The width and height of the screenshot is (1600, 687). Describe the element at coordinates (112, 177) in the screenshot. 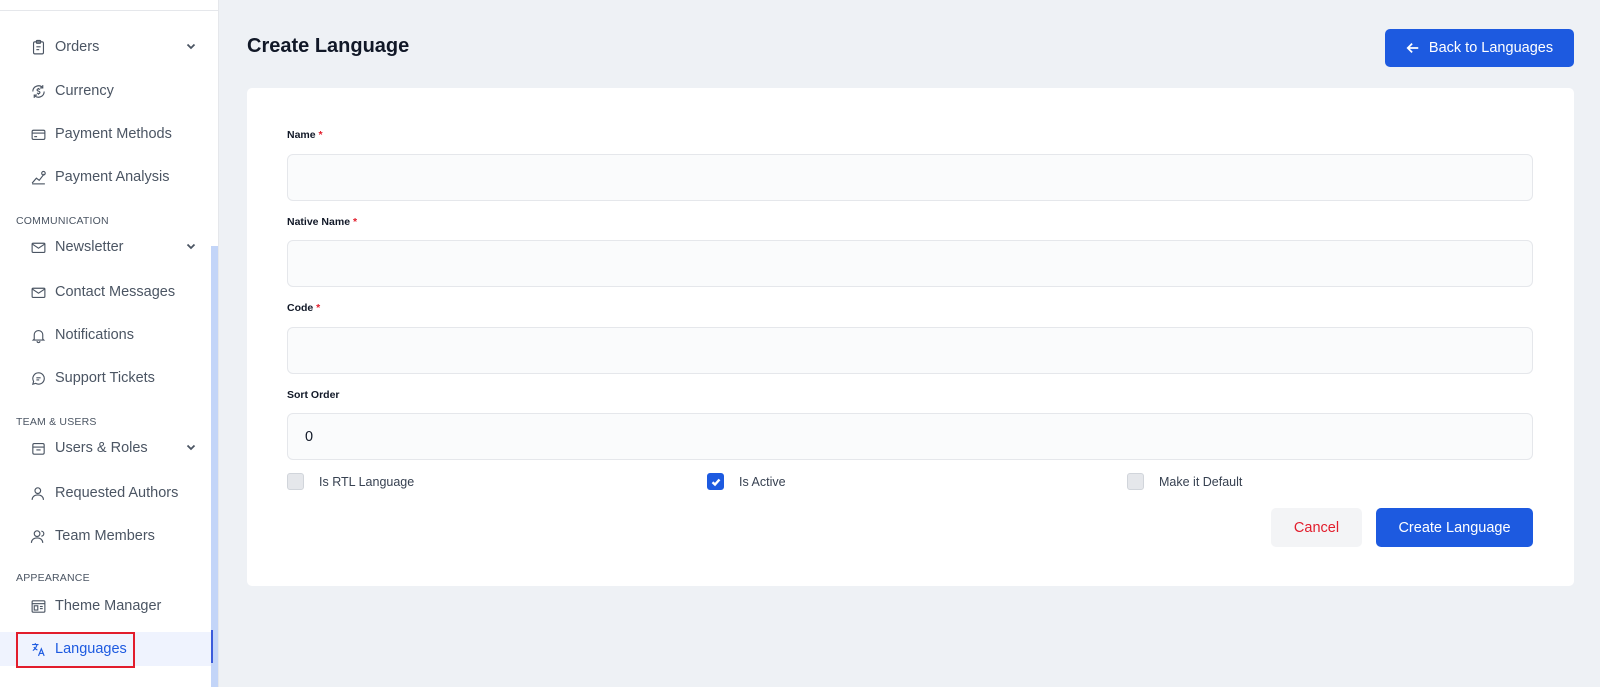

I see `sidebar-item-label: Payment Analysis` at that location.